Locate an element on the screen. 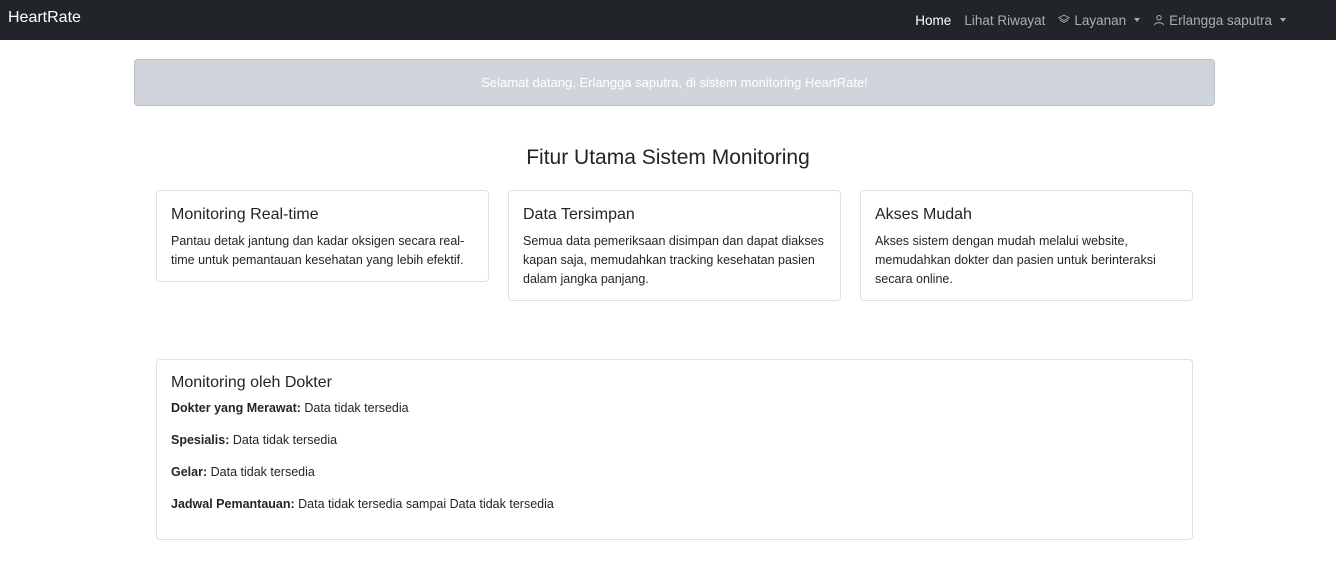 The width and height of the screenshot is (1336, 577). features-section-title: Fitur Utama Sistem Monitoring is located at coordinates (668, 157).